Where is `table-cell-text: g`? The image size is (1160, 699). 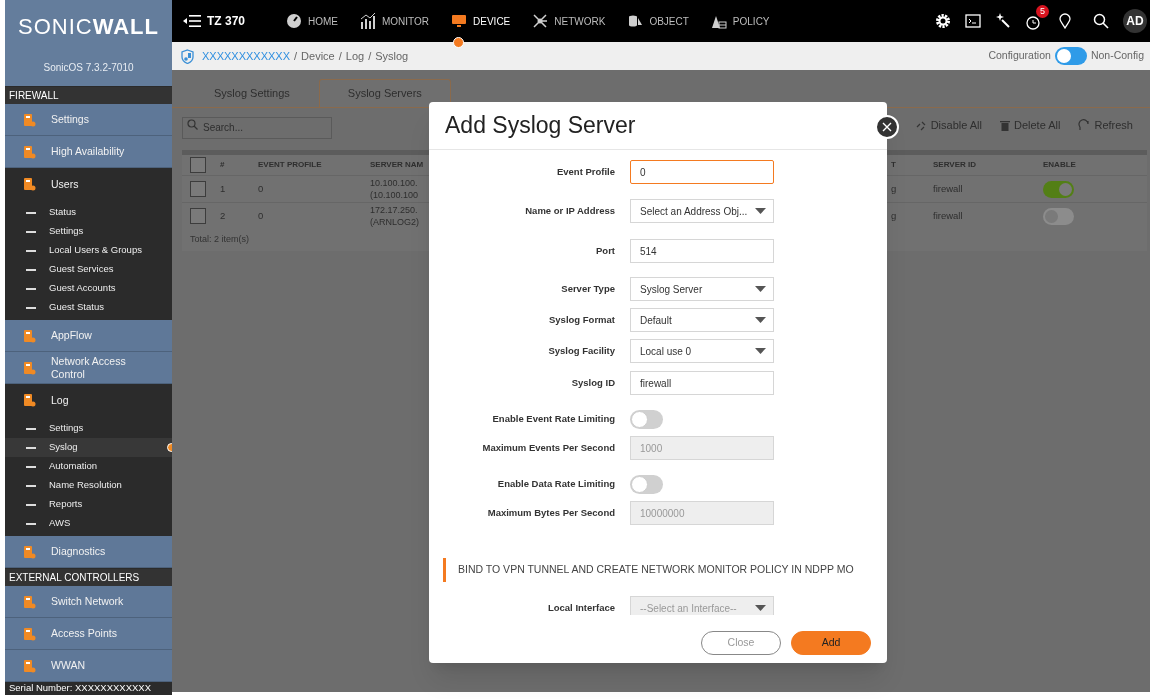 table-cell-text: g is located at coordinates (894, 188).